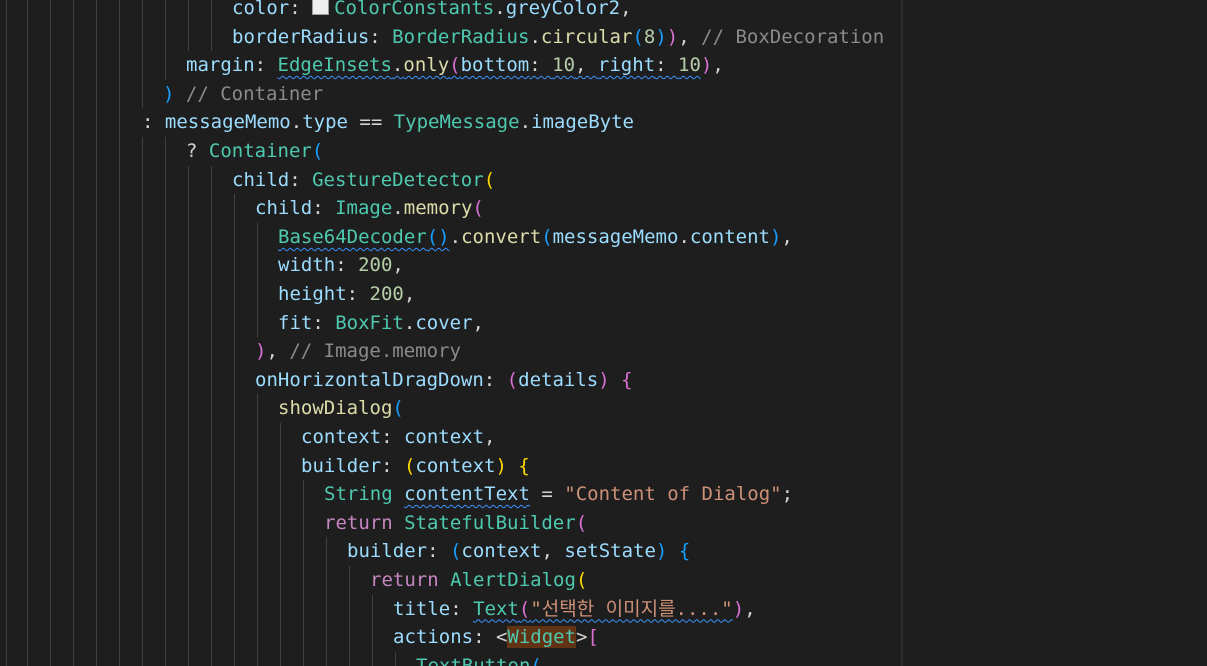 Image resolution: width=1207 pixels, height=666 pixels. Describe the element at coordinates (381, 323) in the screenshot. I see `code-line: fit: BoxFit.cover,` at that location.